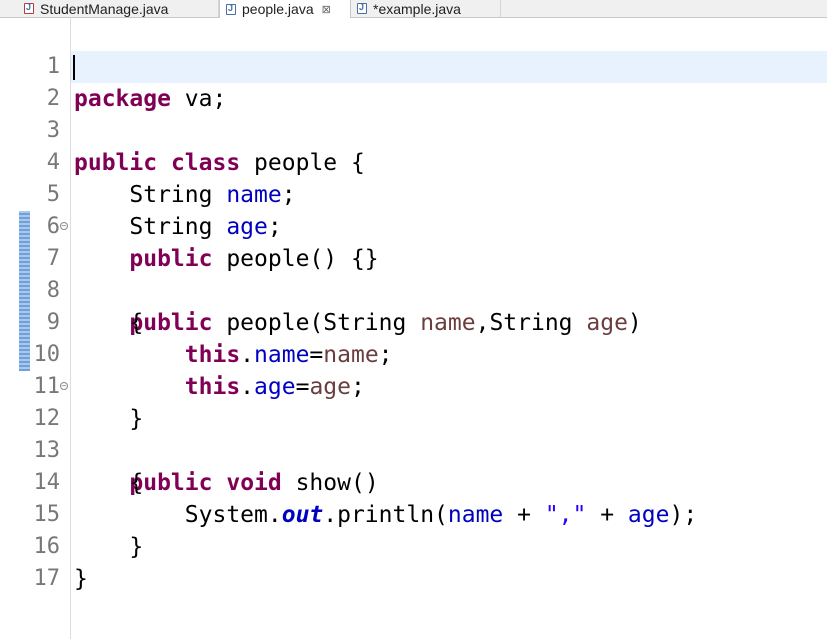 The height and width of the screenshot is (639, 827). What do you see at coordinates (413, 161) in the screenshot?
I see `code-line: 4 String name;` at bounding box center [413, 161].